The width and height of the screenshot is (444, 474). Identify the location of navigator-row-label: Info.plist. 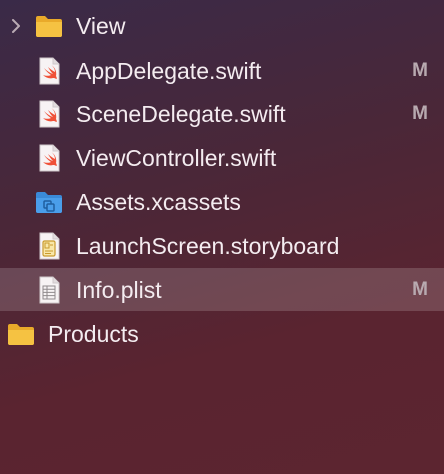
(119, 289).